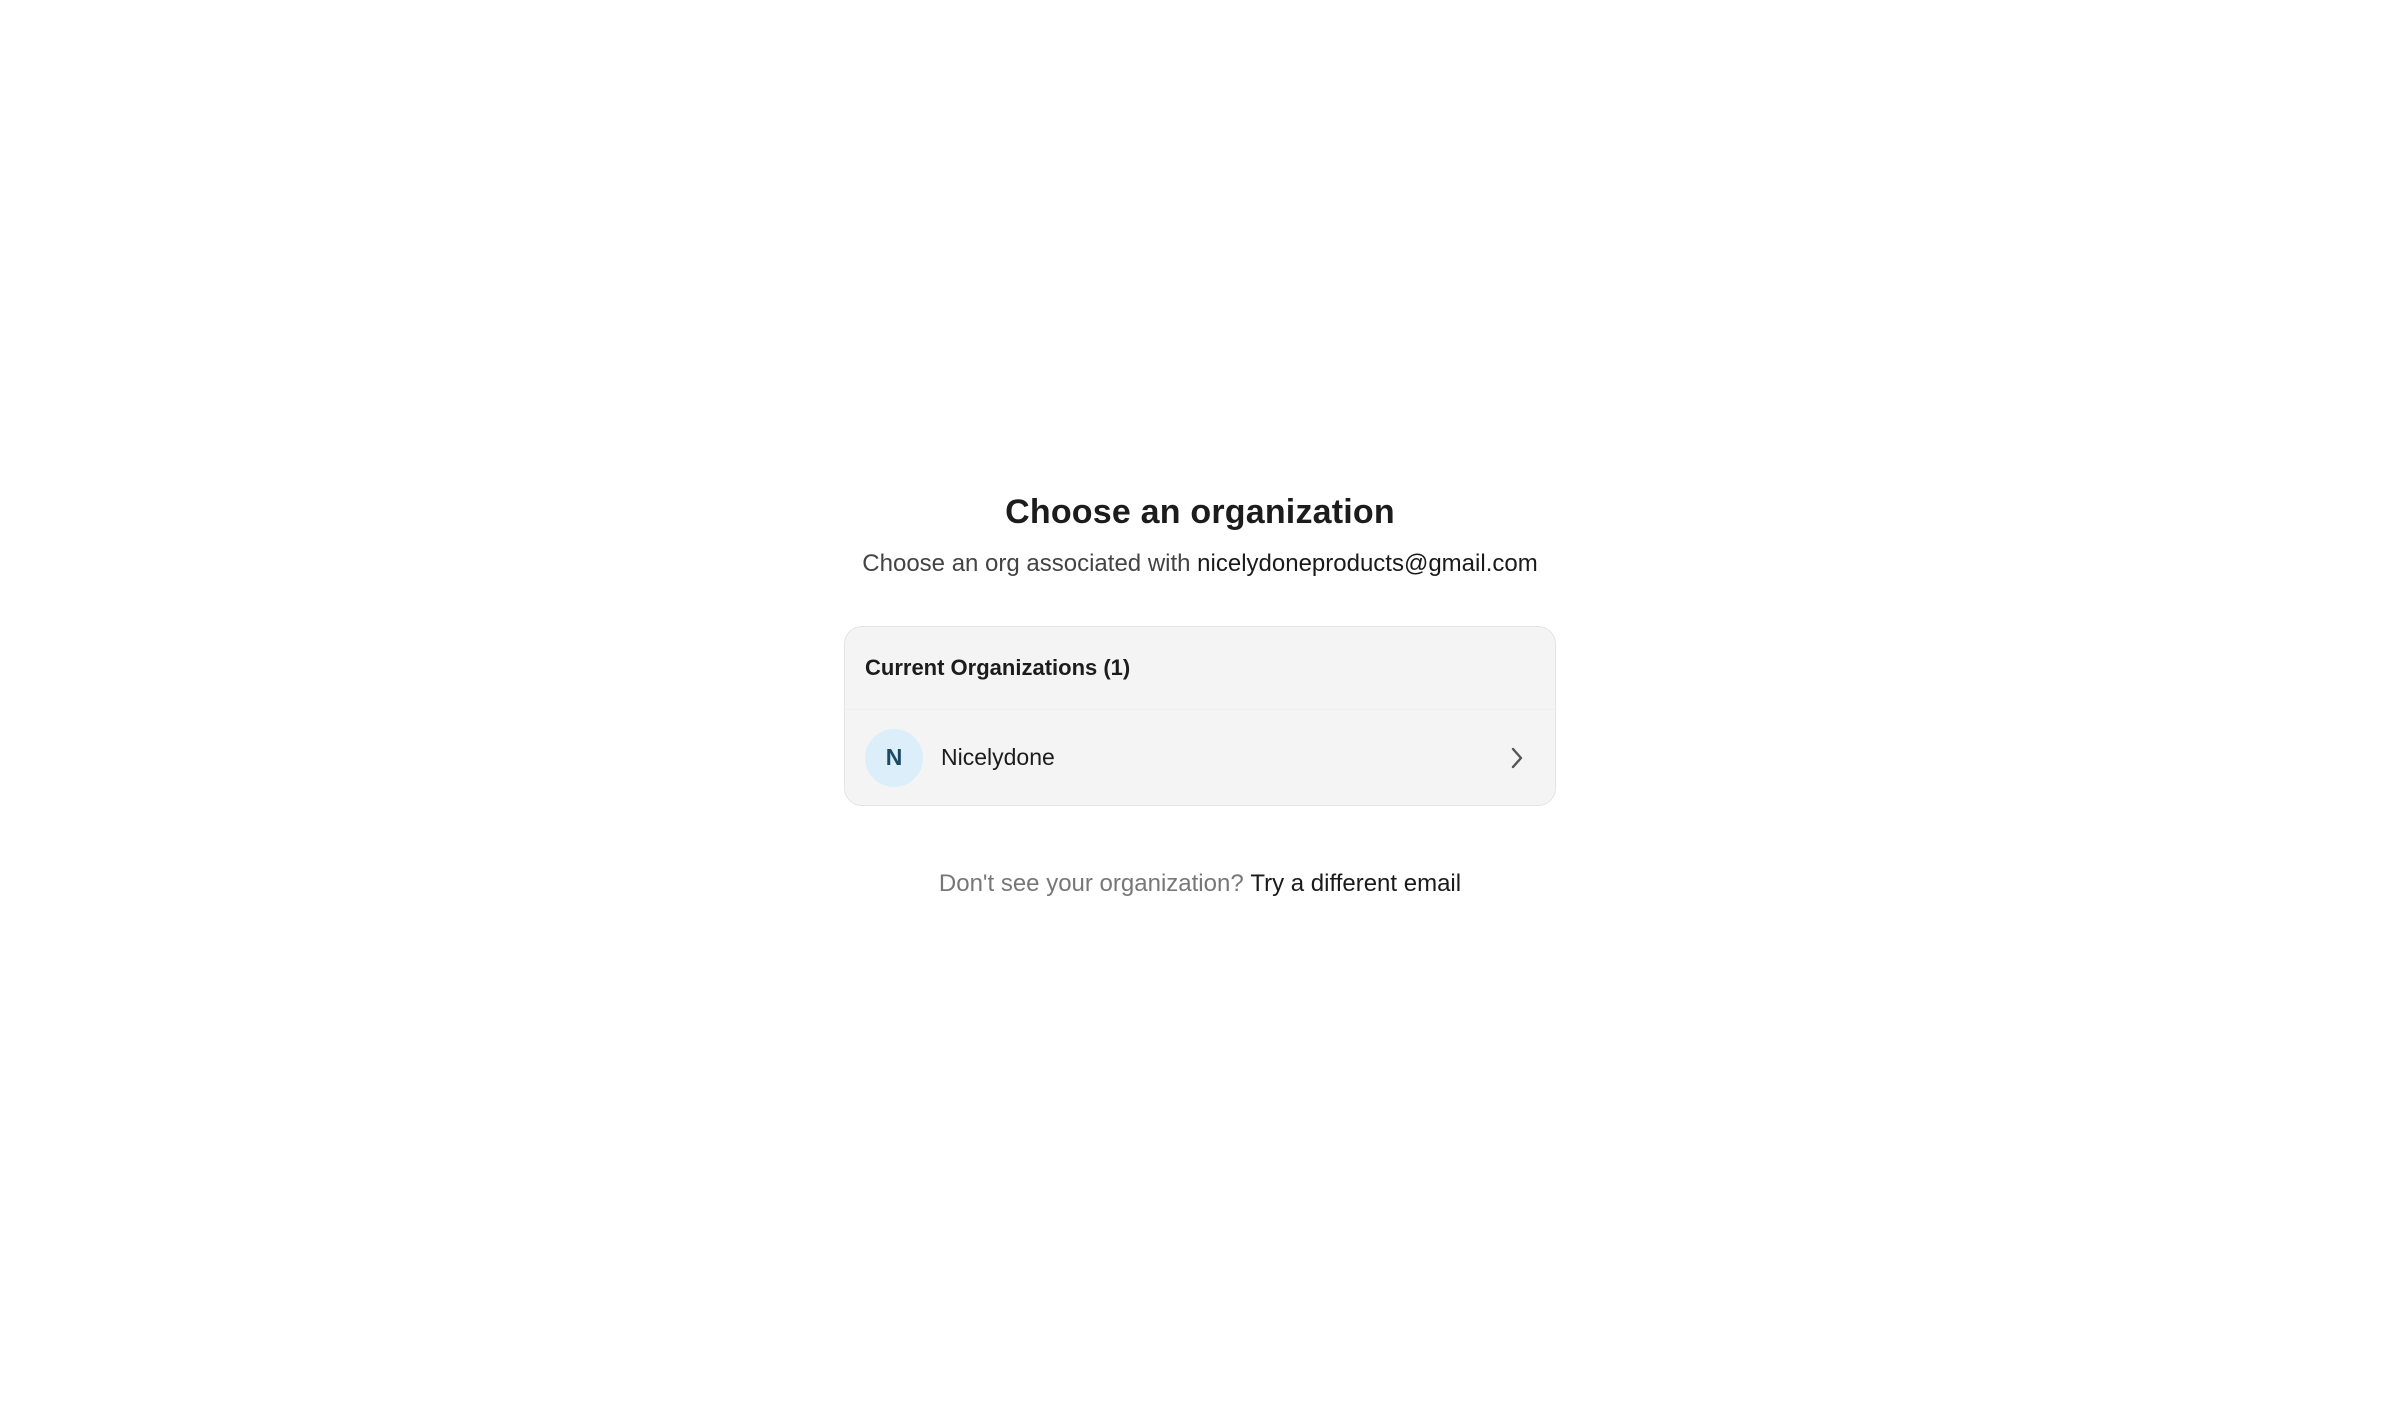 Image resolution: width=2400 pixels, height=1412 pixels. Describe the element at coordinates (1026, 563) in the screenshot. I see `subtitle-prefix: Choose an org associated with` at that location.